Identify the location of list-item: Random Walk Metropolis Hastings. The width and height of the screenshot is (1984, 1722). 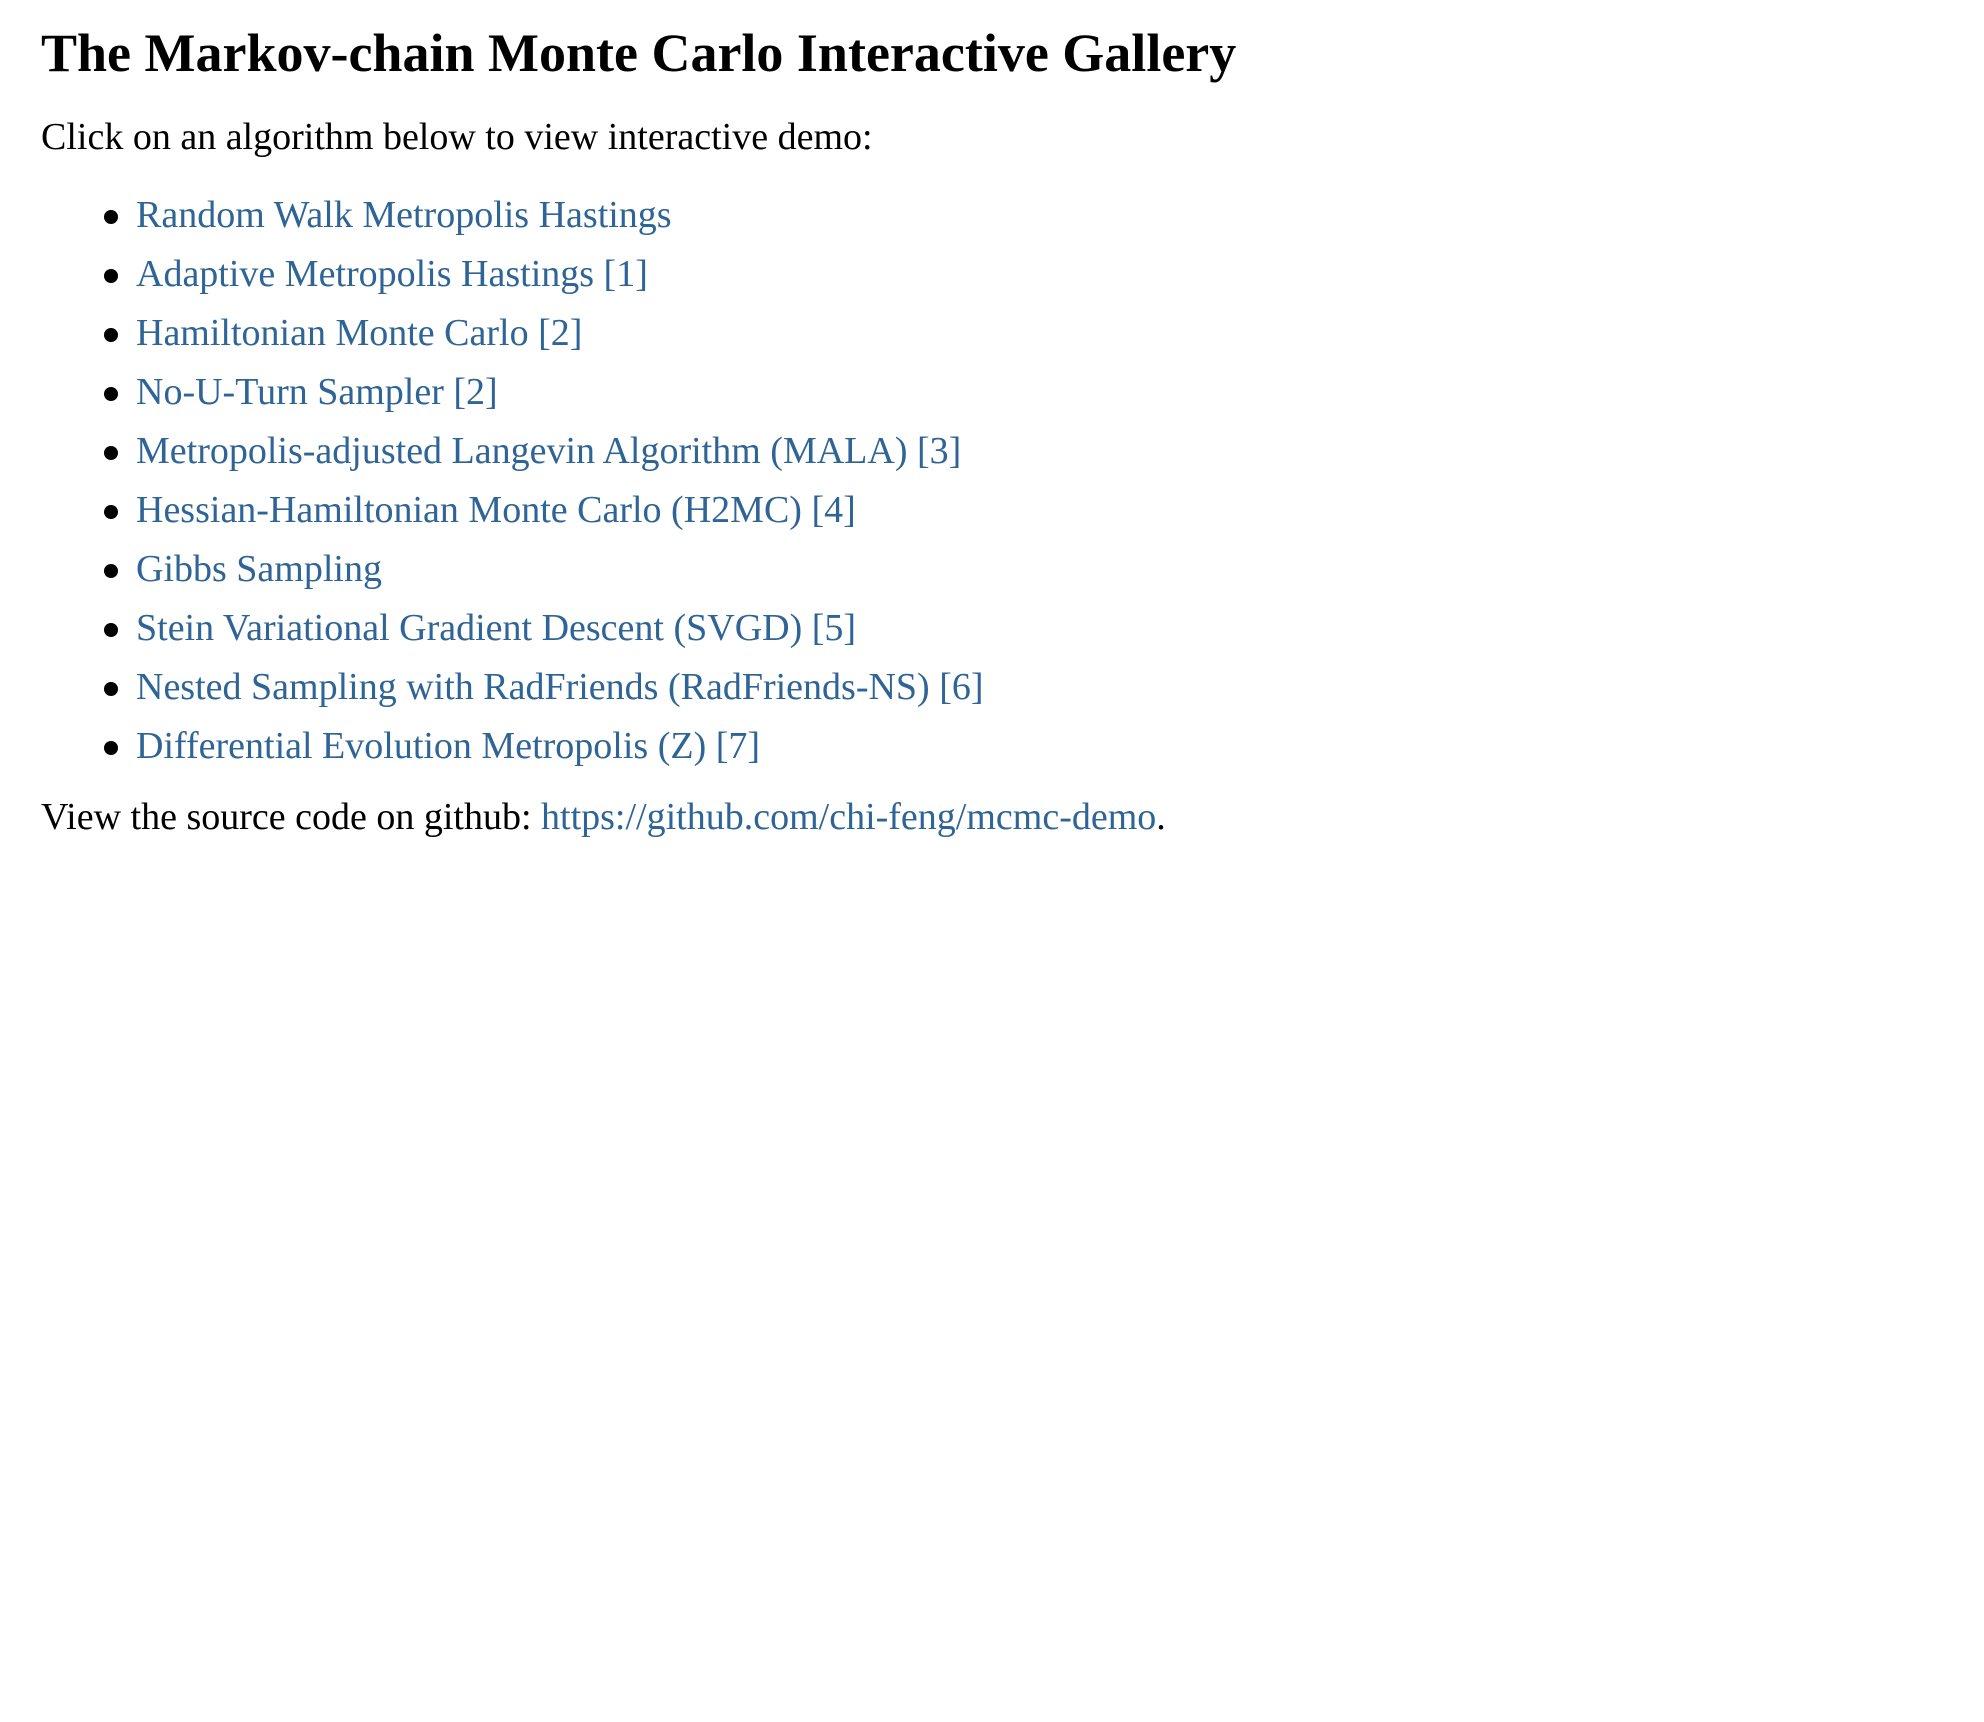
(1044, 223).